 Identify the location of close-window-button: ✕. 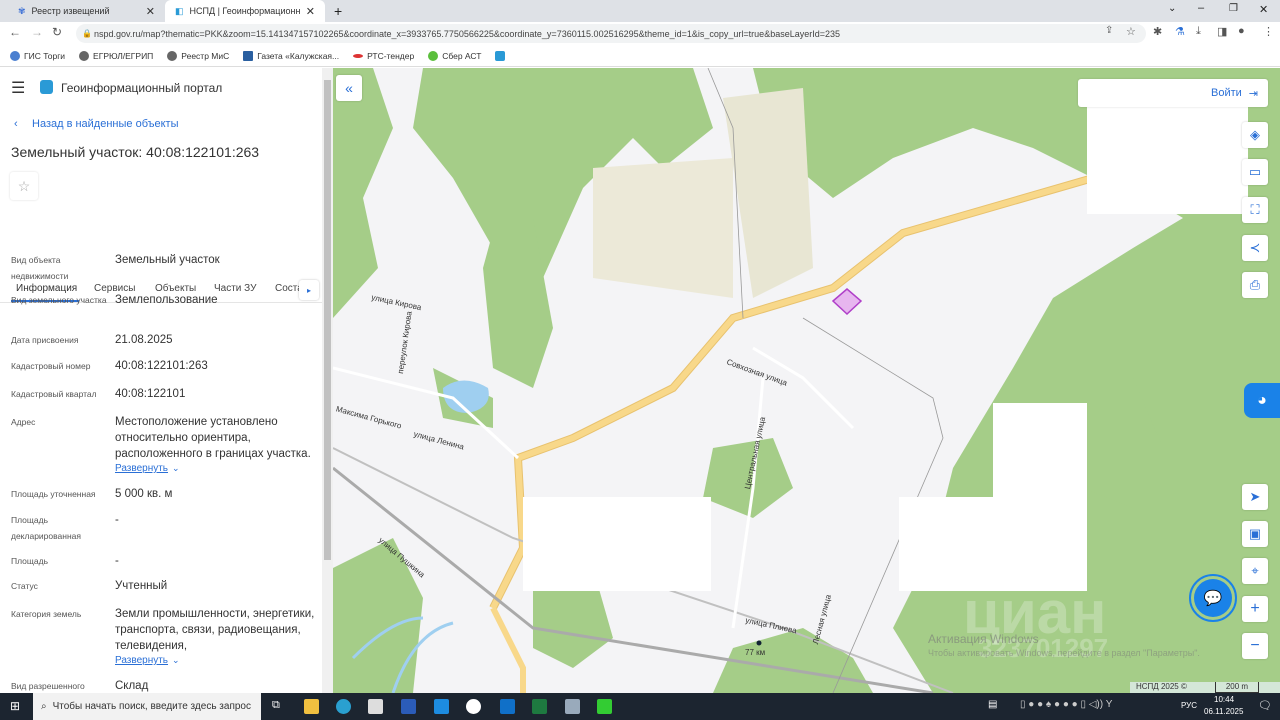
(1263, 9).